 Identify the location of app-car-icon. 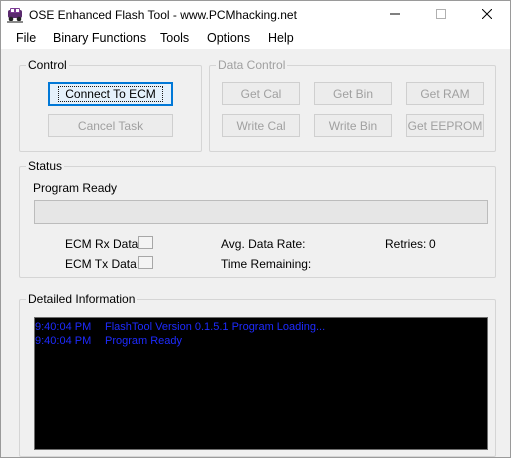
(15, 15).